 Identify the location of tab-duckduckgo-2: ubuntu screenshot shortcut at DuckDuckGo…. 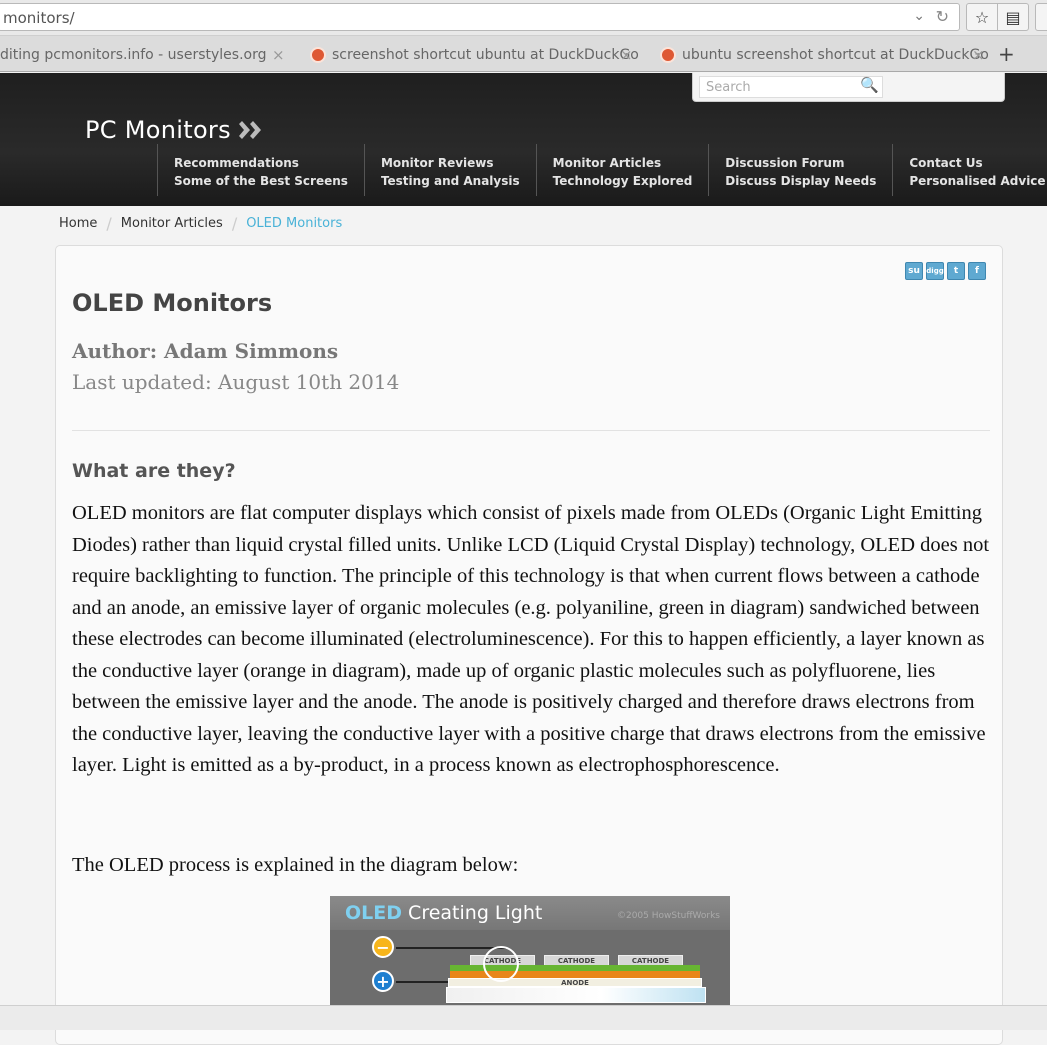
(825, 55).